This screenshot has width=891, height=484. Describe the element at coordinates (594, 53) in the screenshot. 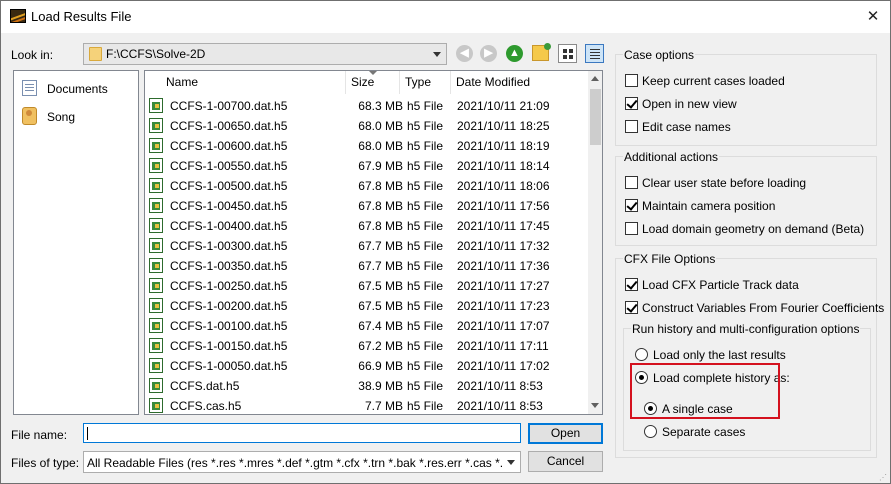

I see `detail-view-icon` at that location.